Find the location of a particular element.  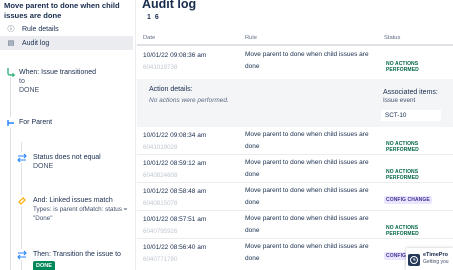

nav-audit-log-label: Audit log is located at coordinates (36, 43).